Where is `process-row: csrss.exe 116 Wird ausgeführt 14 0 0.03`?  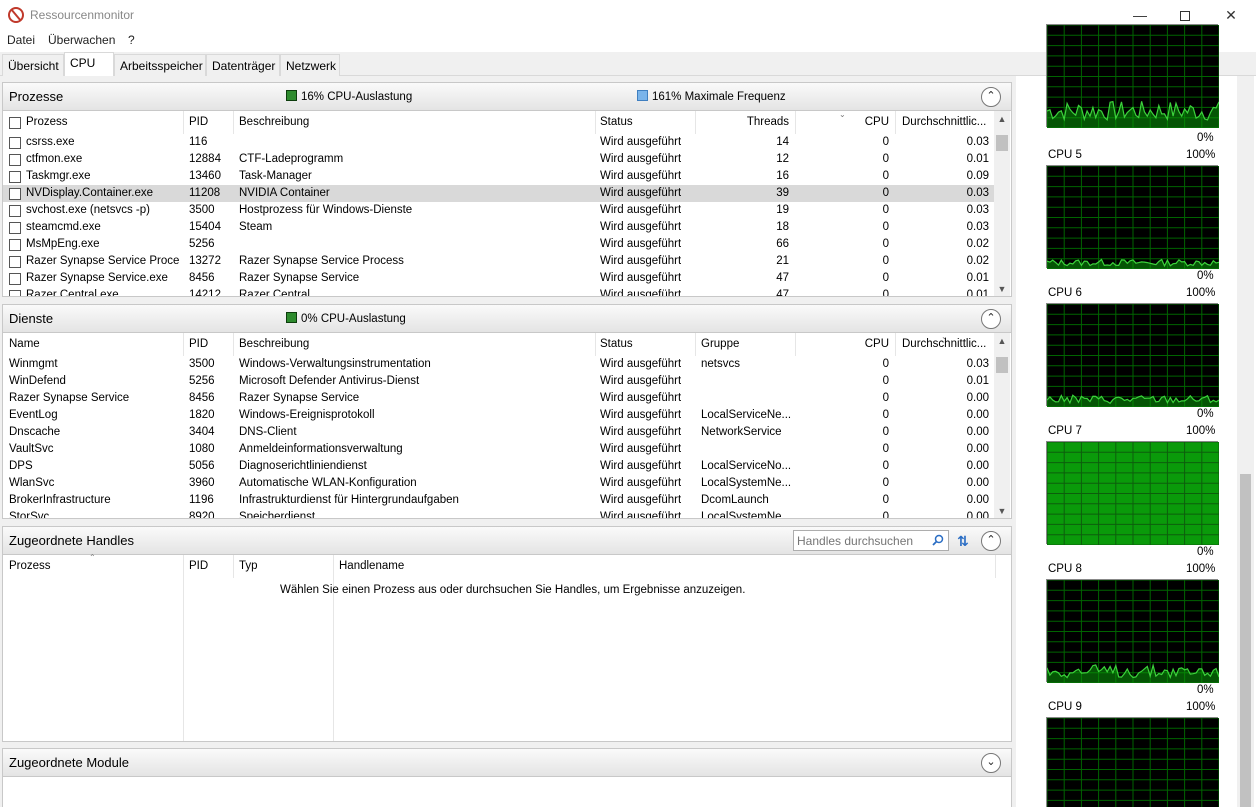
process-row: csrss.exe 116 Wird ausgeführt 14 0 0.03 is located at coordinates (499, 142).